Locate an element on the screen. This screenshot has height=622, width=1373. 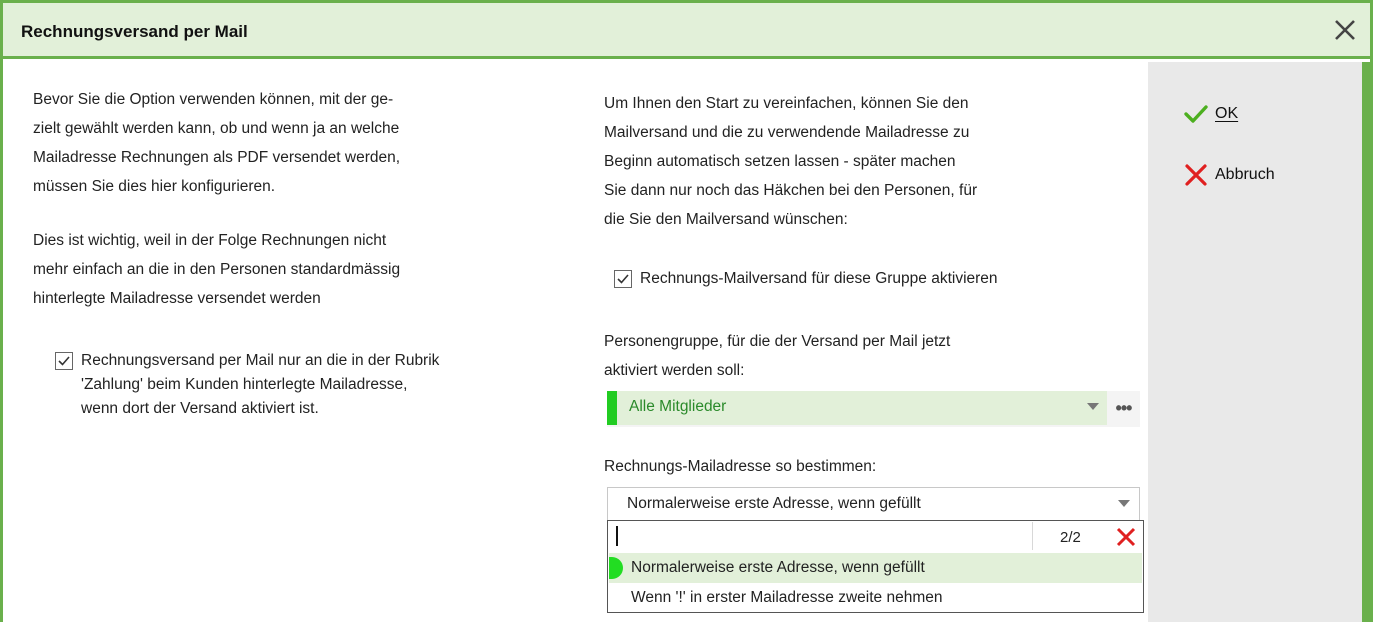
person-group-select: Alle Mitglieder is located at coordinates (873, 409).